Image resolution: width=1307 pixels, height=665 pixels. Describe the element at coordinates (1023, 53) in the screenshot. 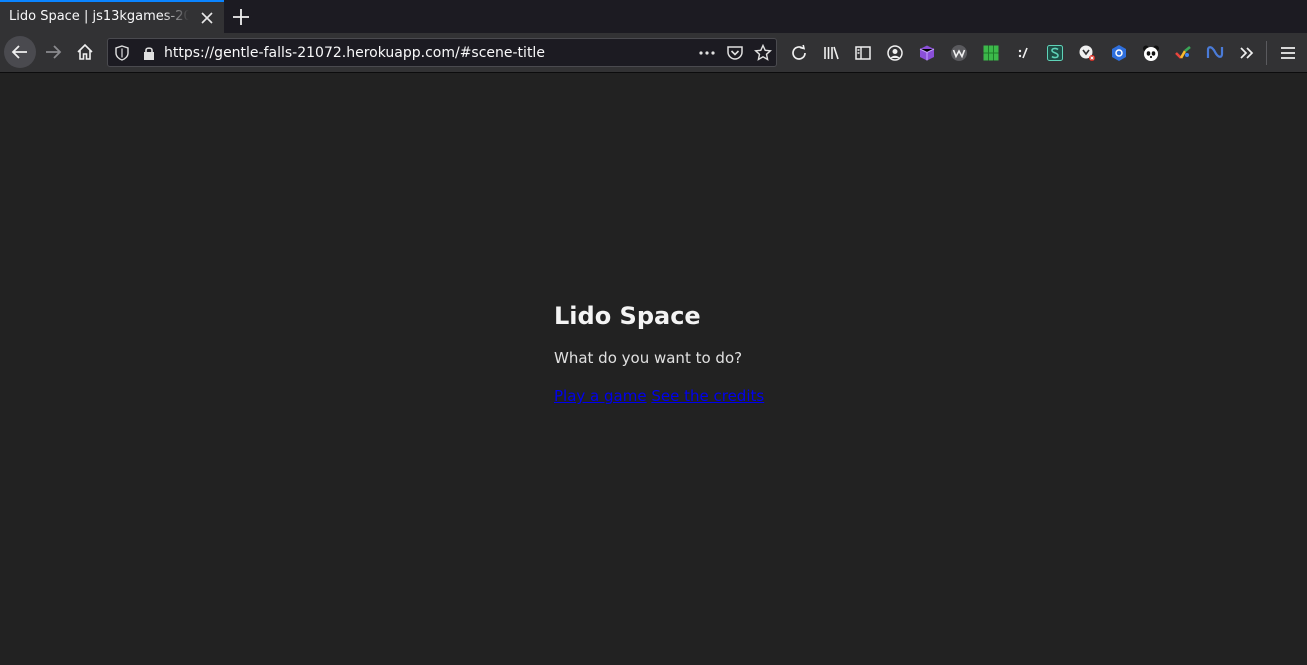

I see `slash-extension-icon` at that location.